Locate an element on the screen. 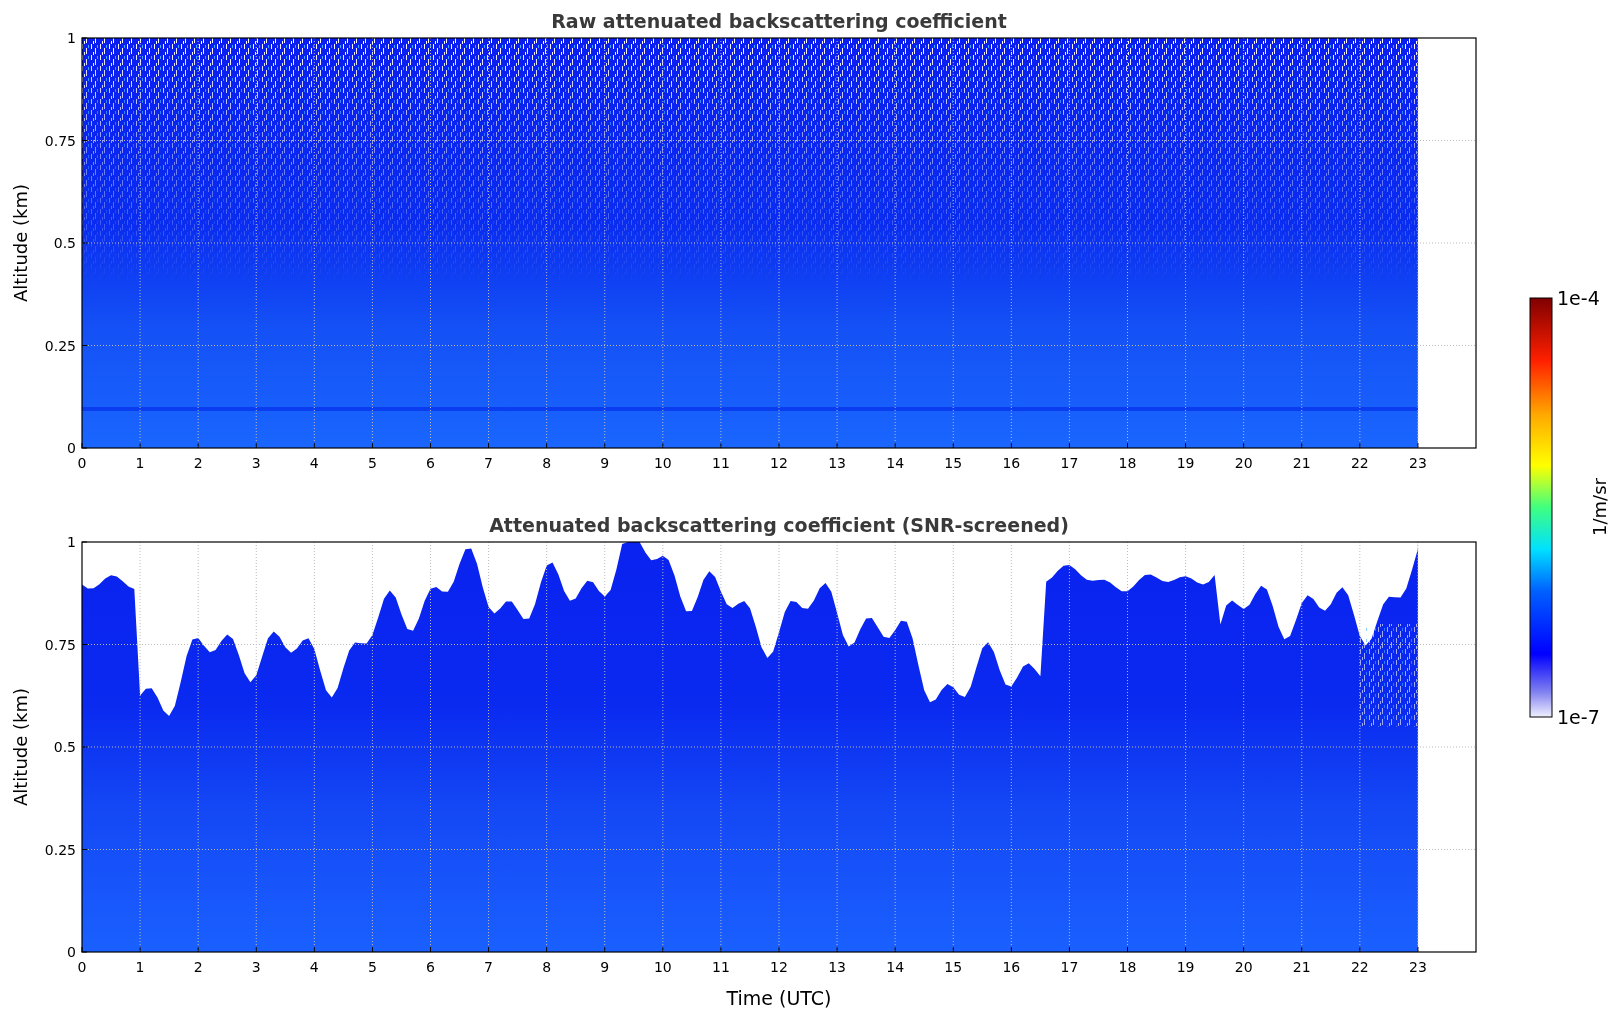  plot-title: Attenuated backscattering coefficient (SNR-screened) is located at coordinates (779, 525).